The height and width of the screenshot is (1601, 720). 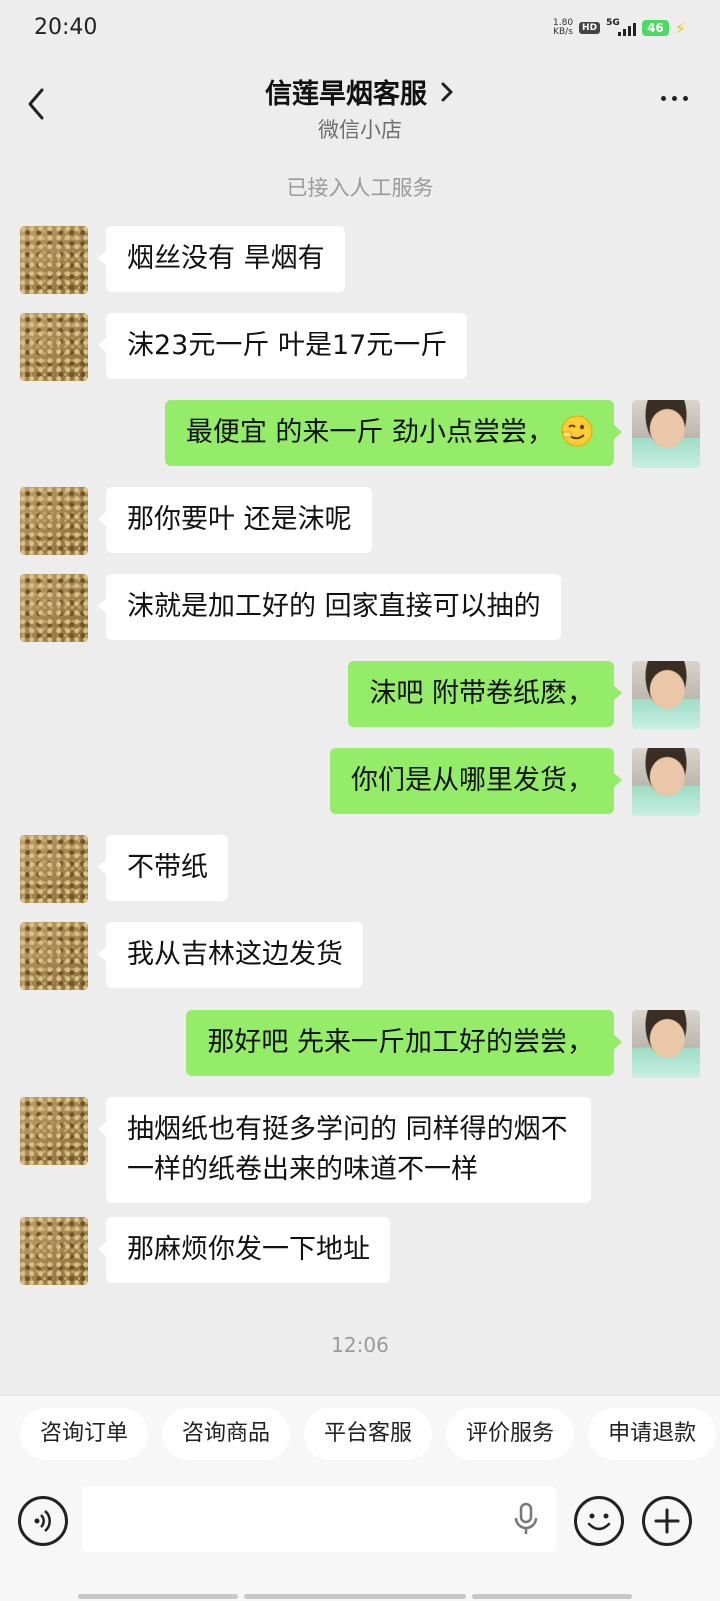 What do you see at coordinates (404, 1043) in the screenshot?
I see `message-bubble: 那好吧 先来一斤加工好的尝尝，` at bounding box center [404, 1043].